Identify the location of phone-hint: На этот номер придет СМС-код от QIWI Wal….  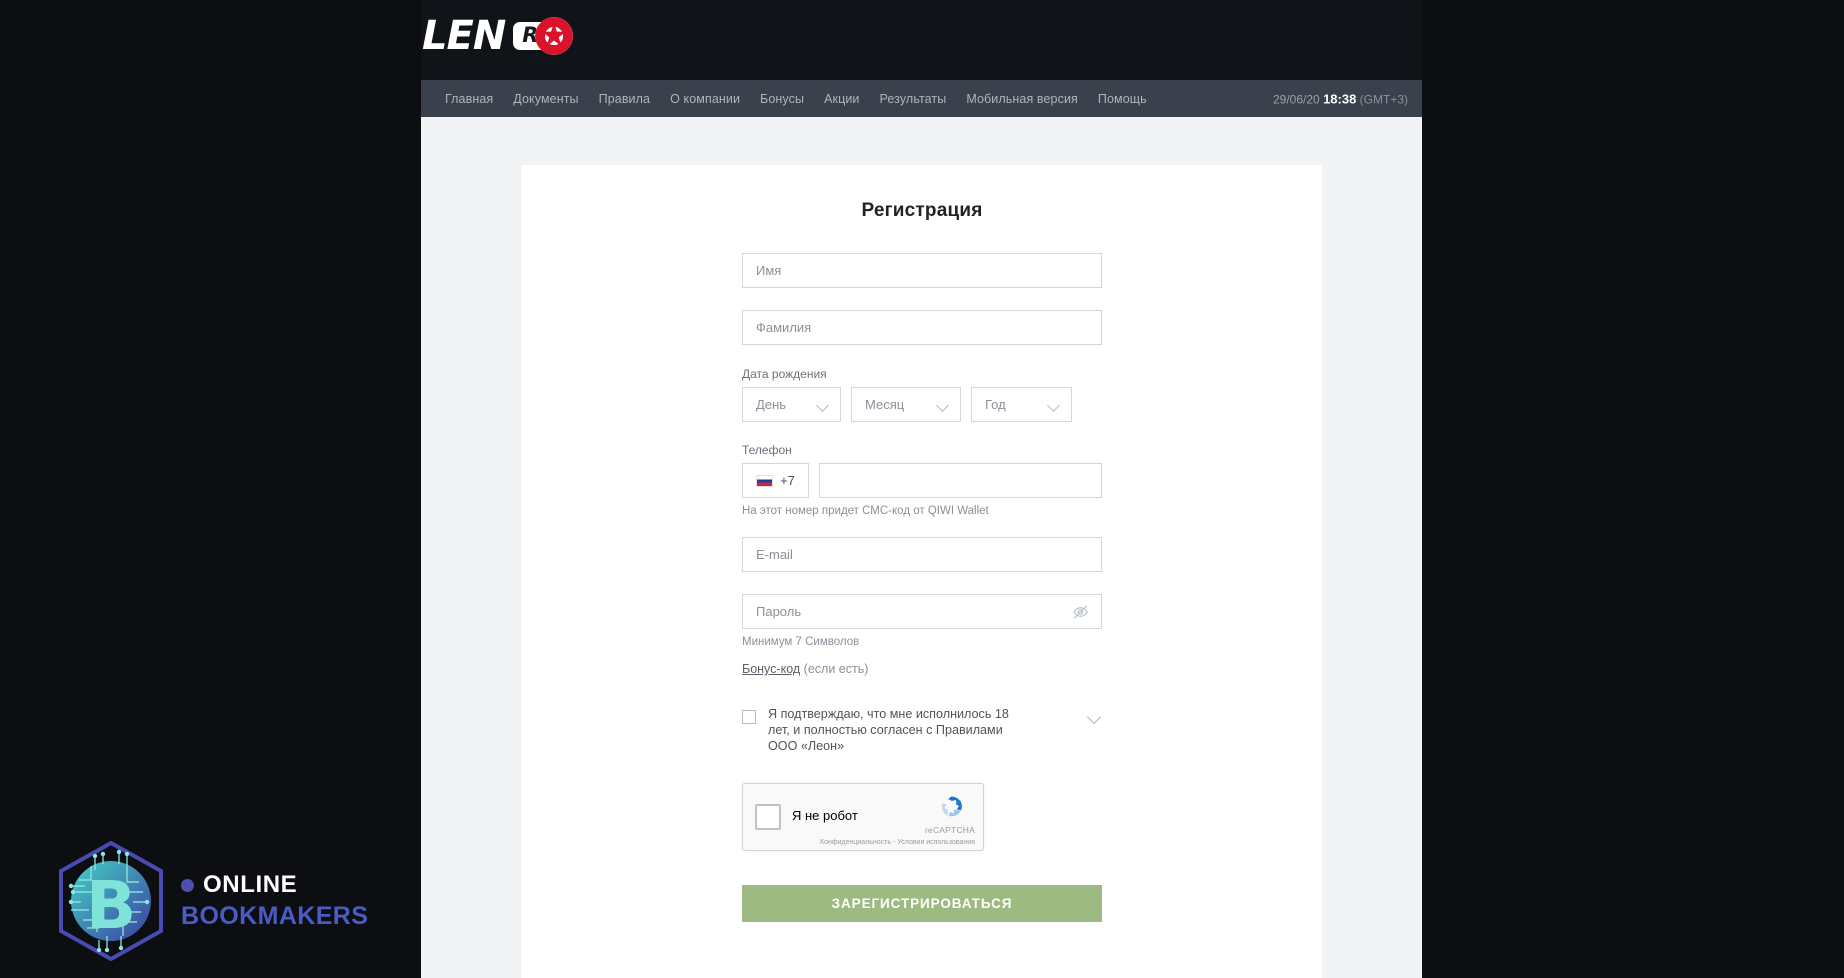
(865, 511).